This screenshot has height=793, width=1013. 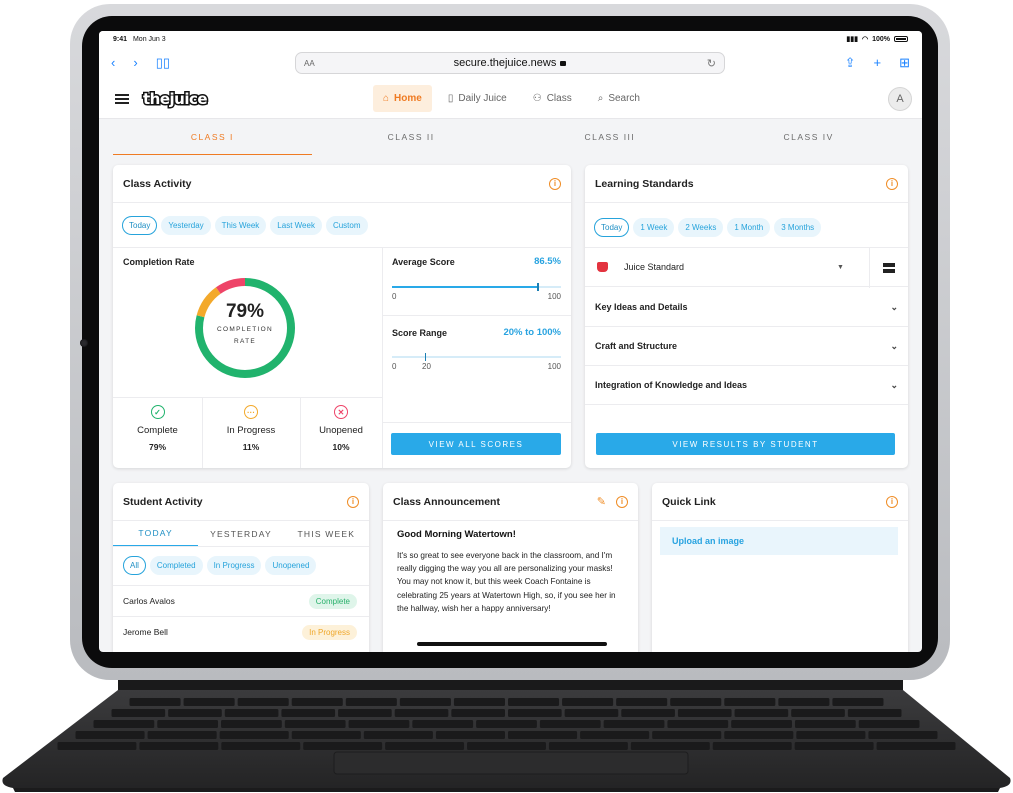 What do you see at coordinates (456, 534) in the screenshot?
I see `announcement-heading: Good Morning Watertown!` at bounding box center [456, 534].